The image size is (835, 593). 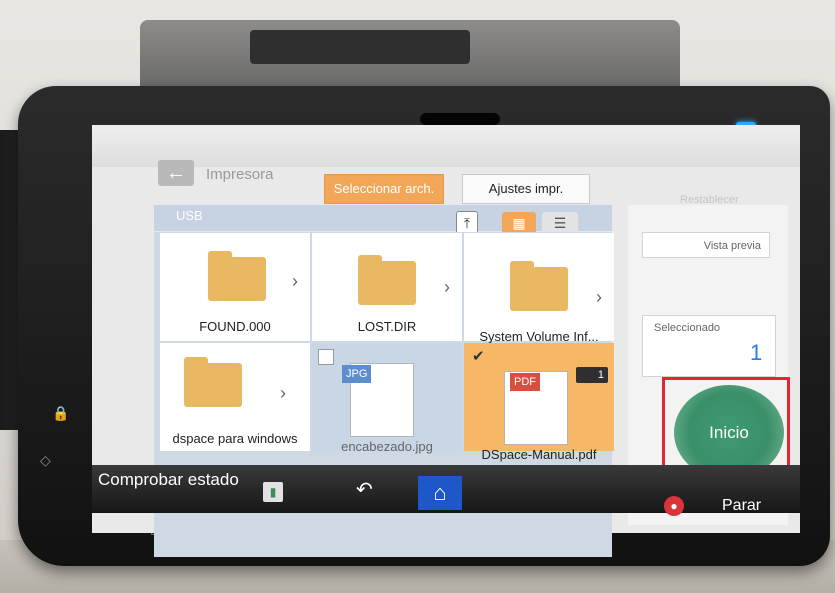 I want to click on location-label: USB, so click(x=189, y=215).